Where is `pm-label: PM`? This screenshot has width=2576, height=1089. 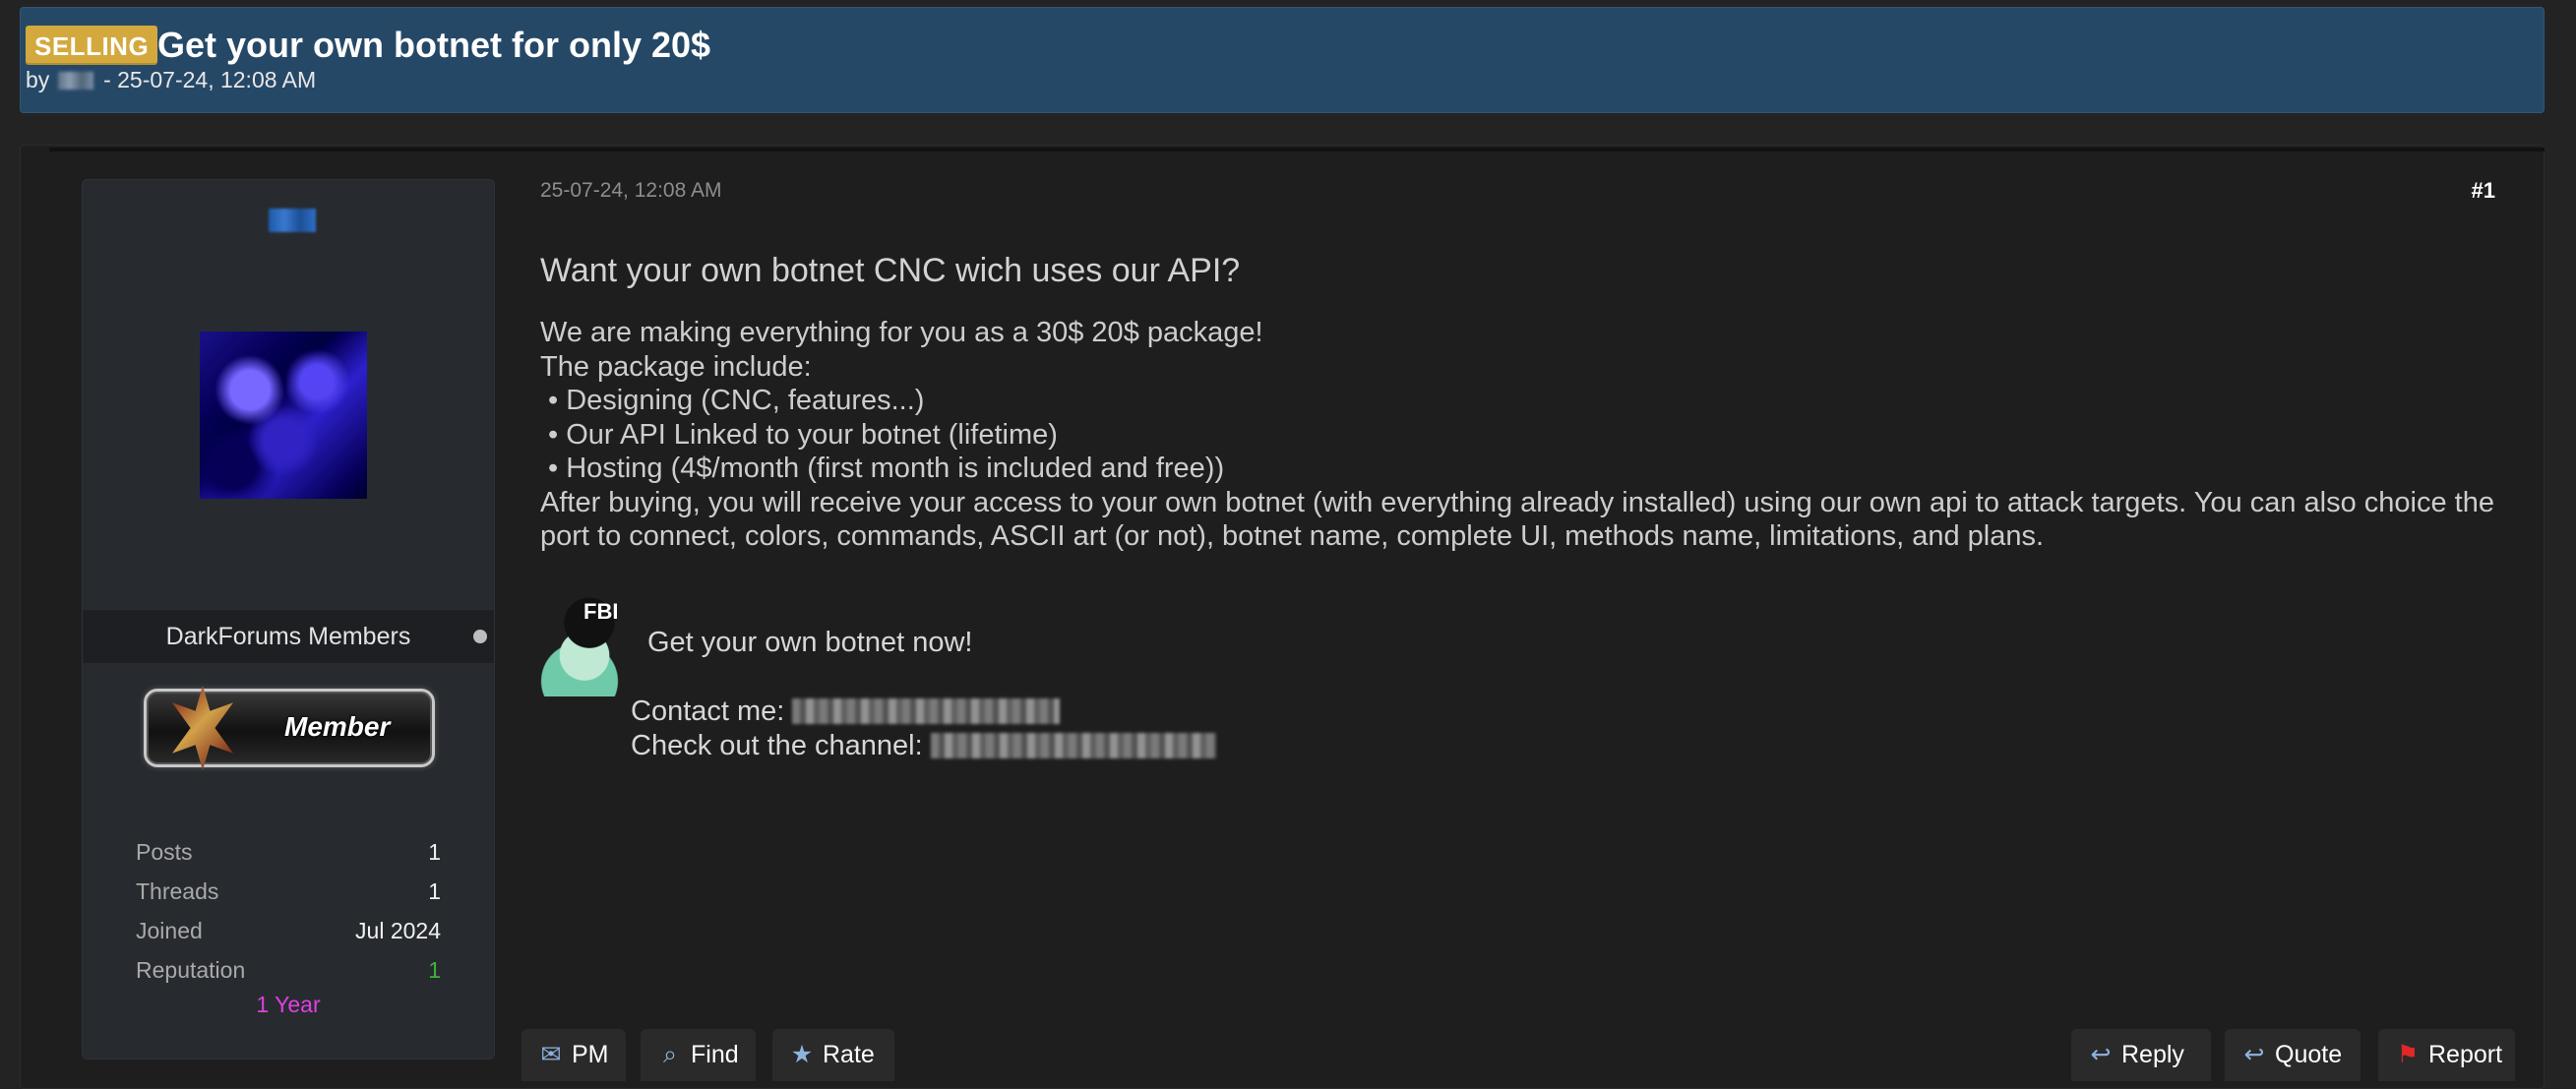
pm-label: PM is located at coordinates (590, 1054).